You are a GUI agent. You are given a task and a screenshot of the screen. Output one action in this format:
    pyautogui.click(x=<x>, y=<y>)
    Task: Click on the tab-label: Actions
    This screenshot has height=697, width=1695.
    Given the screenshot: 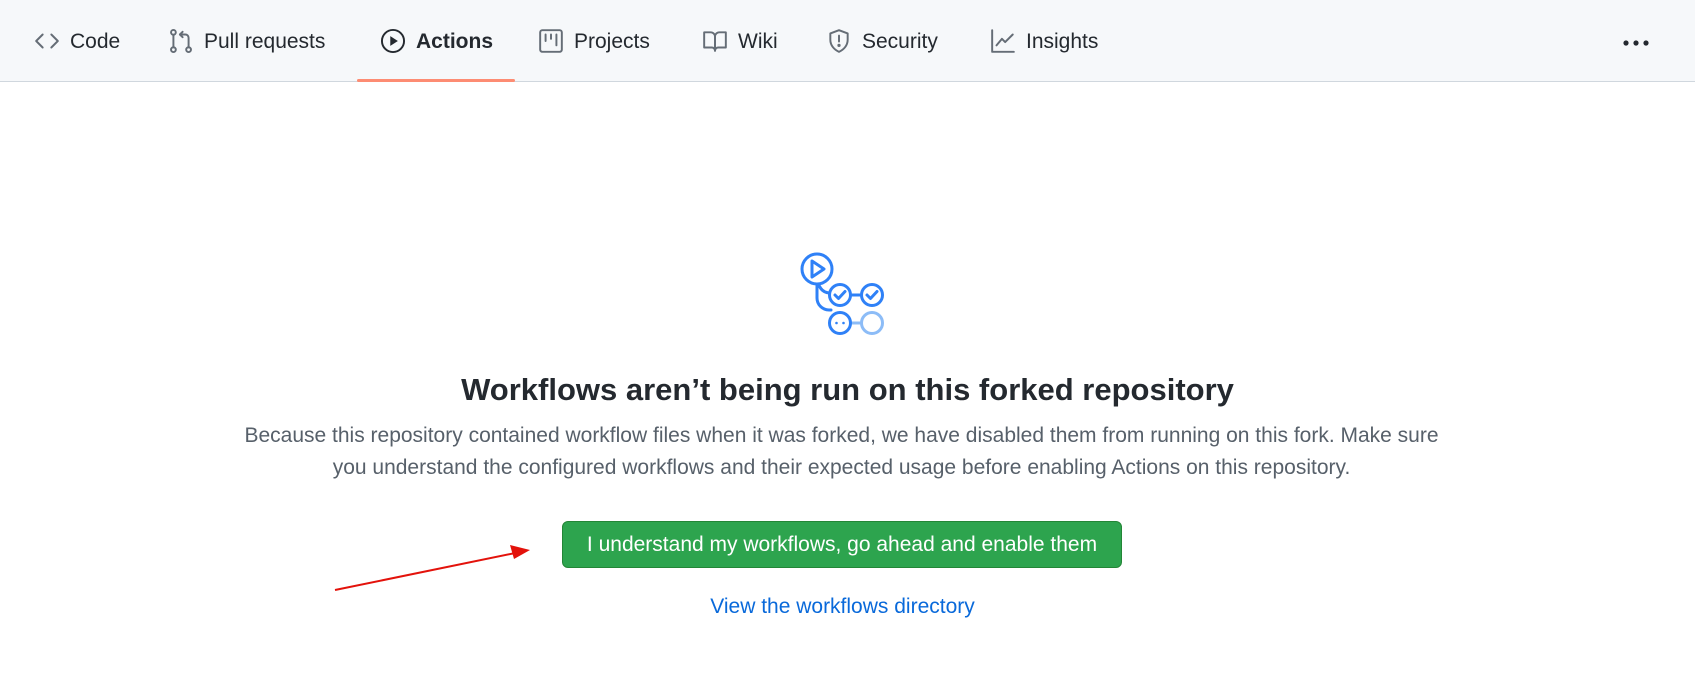 What is the action you would take?
    pyautogui.click(x=455, y=41)
    